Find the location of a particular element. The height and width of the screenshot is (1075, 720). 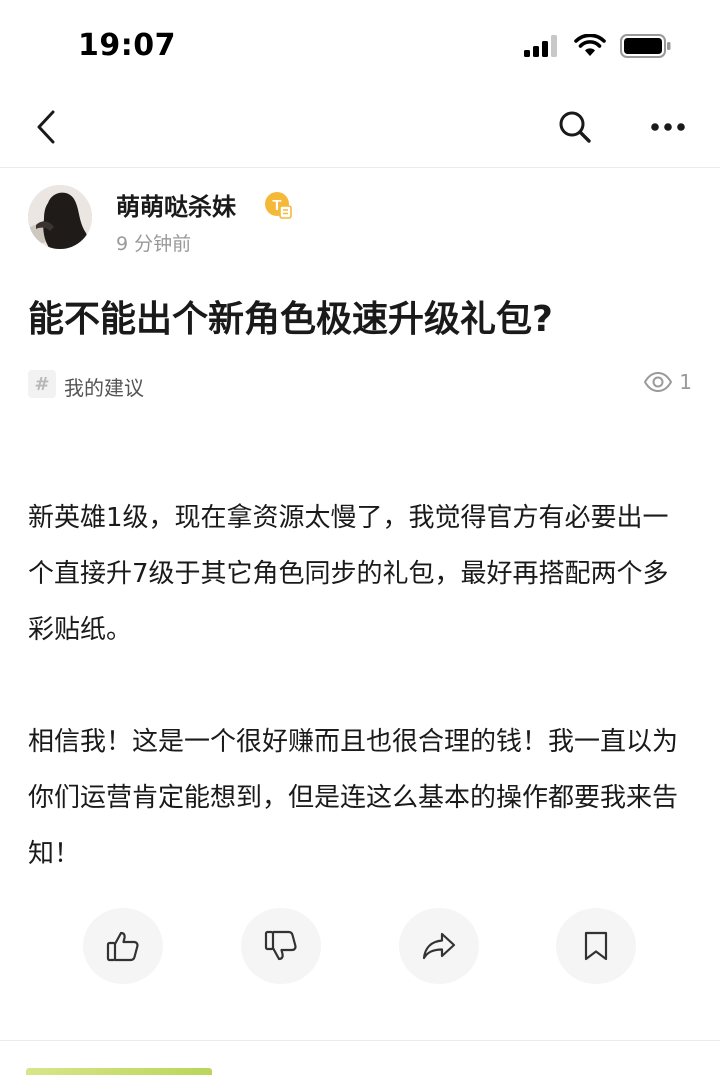

share-button is located at coordinates (439, 946).